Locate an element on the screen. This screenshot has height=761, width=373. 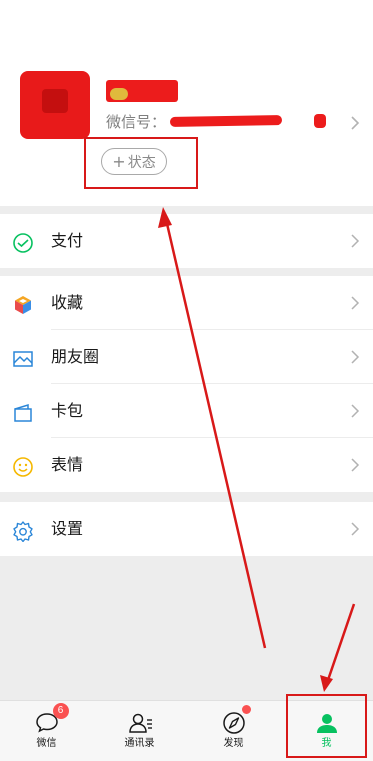
contacts-icon is located at coordinates (140, 723).